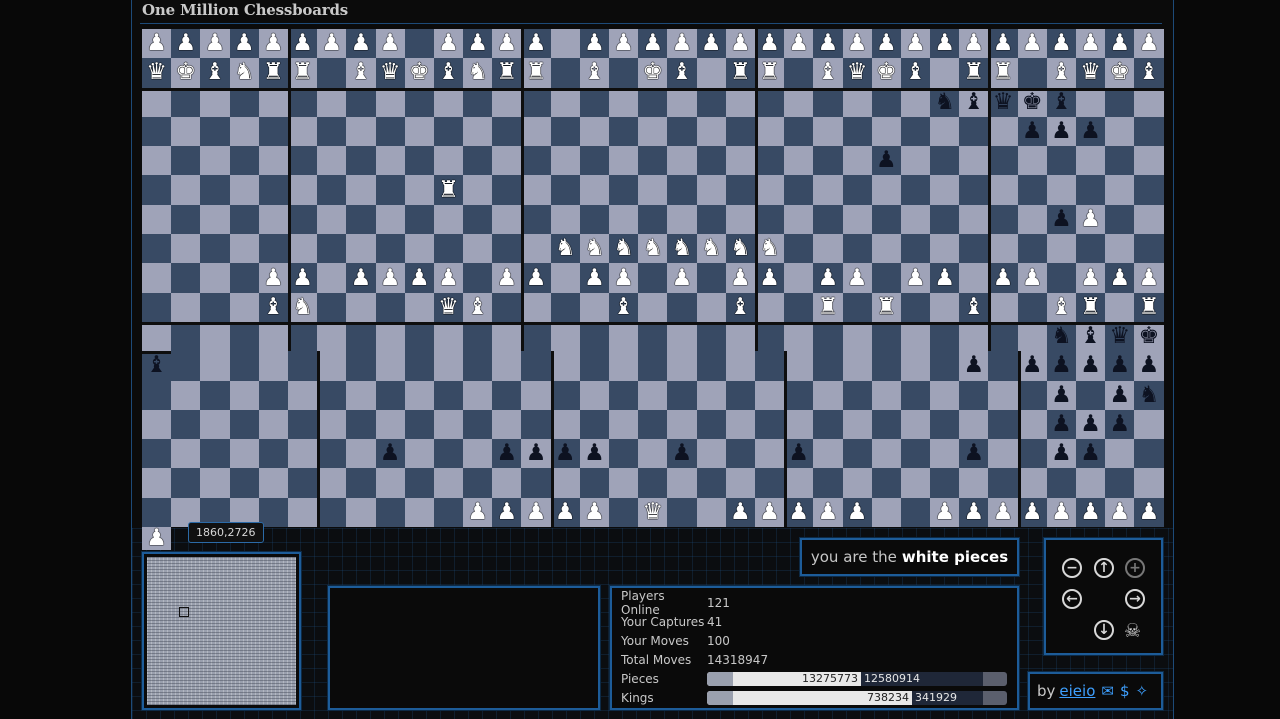  Describe the element at coordinates (1149, 395) in the screenshot. I see `black-knight-square: ♞` at that location.